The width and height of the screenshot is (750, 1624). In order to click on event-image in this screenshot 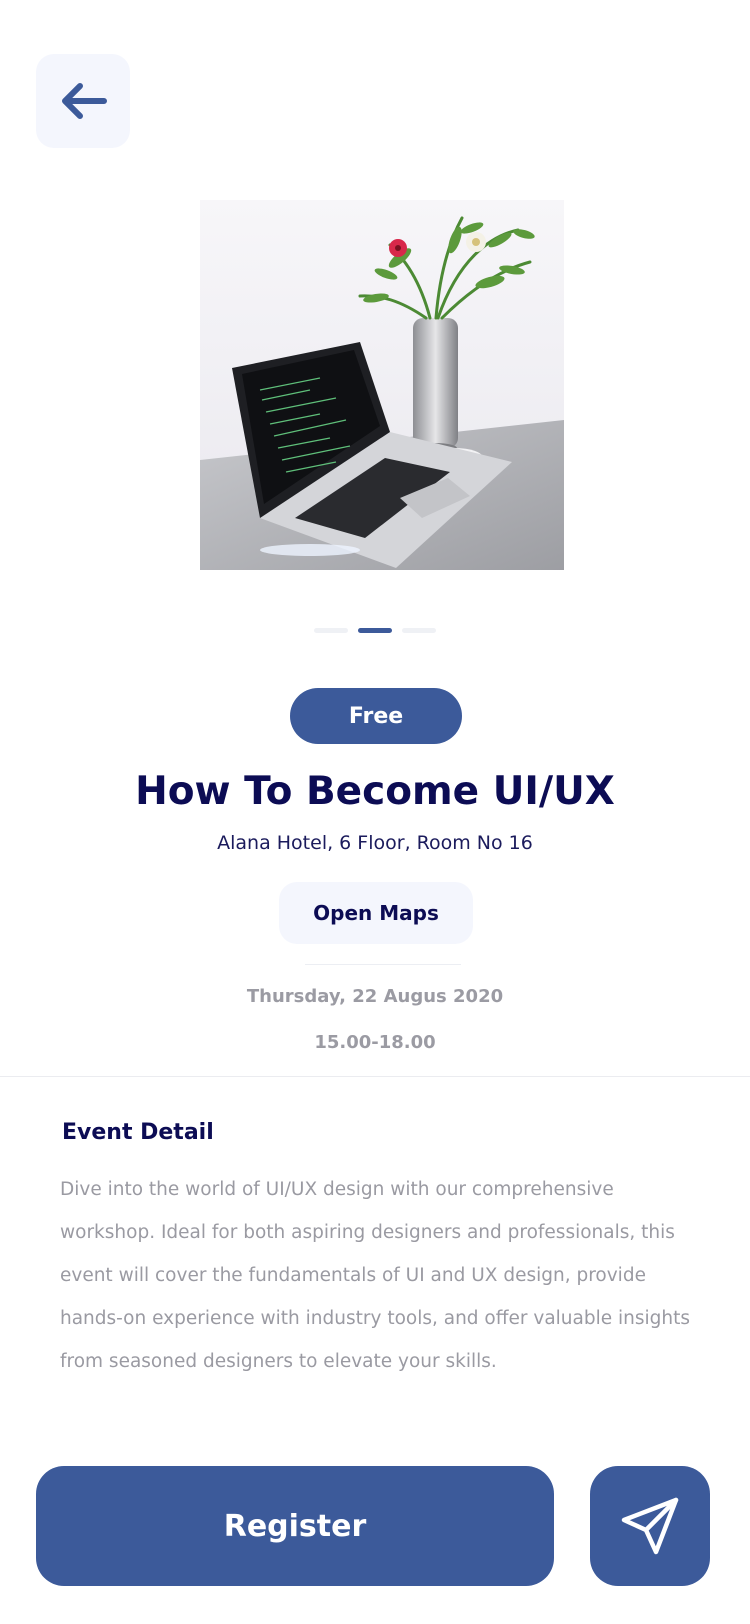, I will do `click(382, 385)`.